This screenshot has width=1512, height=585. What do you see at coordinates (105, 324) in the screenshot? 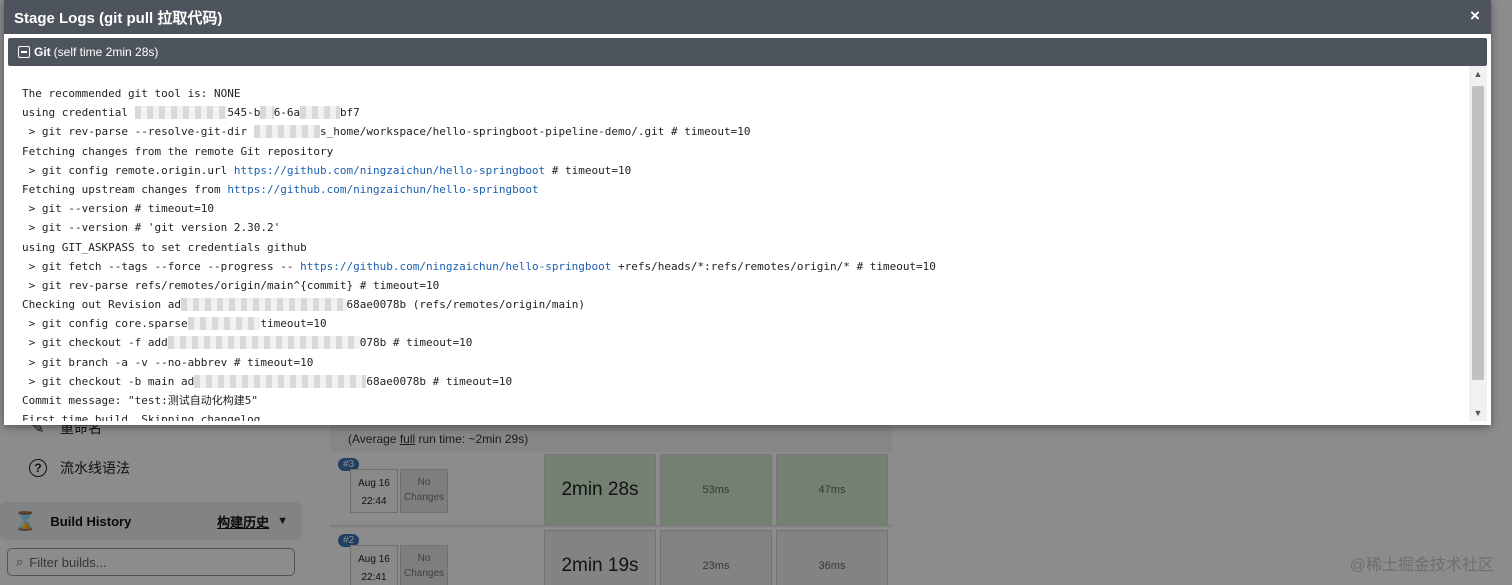
I see `log-text: > git config core.sparse` at bounding box center [105, 324].